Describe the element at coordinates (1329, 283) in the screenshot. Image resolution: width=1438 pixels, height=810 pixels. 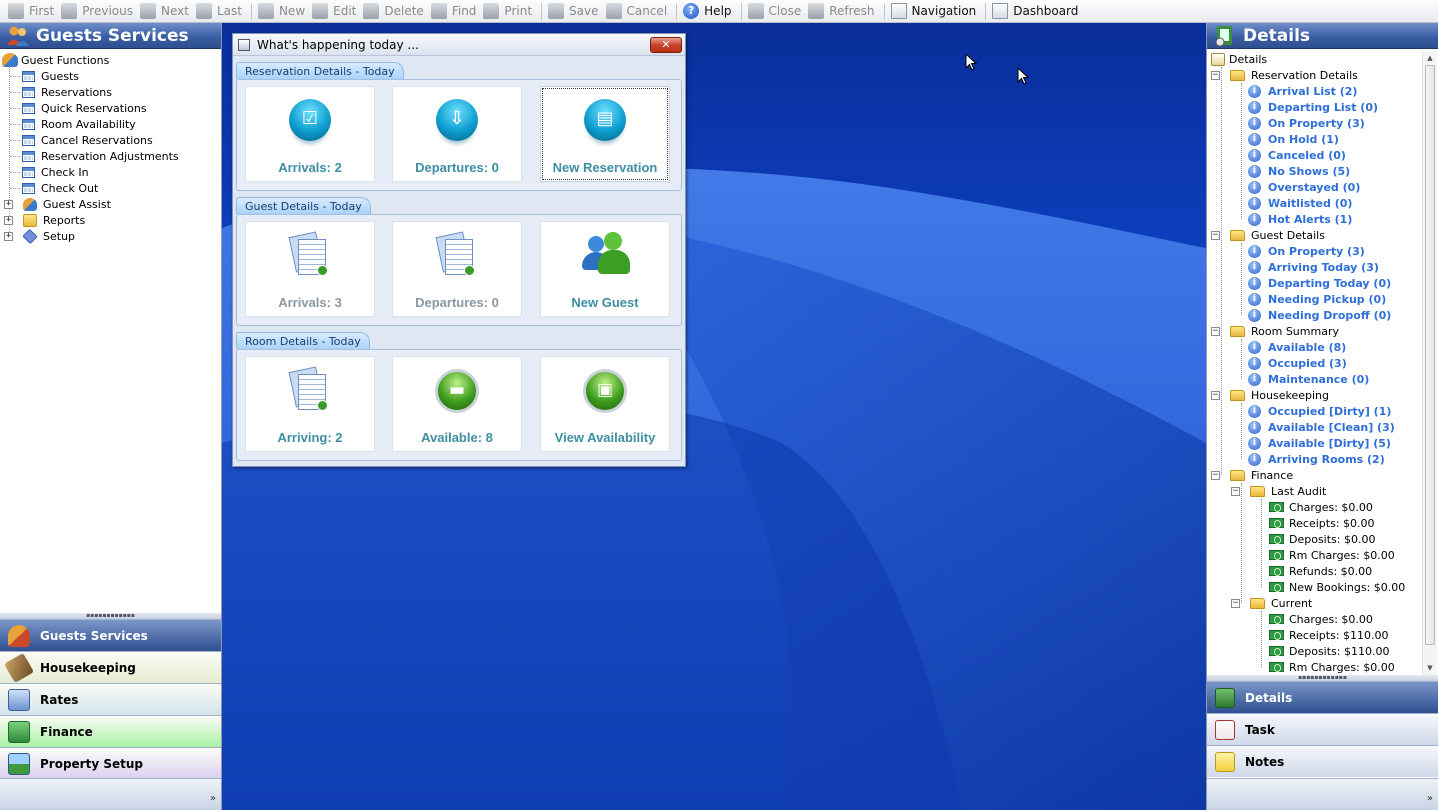
I see `details-link: Departing Today (0)` at that location.